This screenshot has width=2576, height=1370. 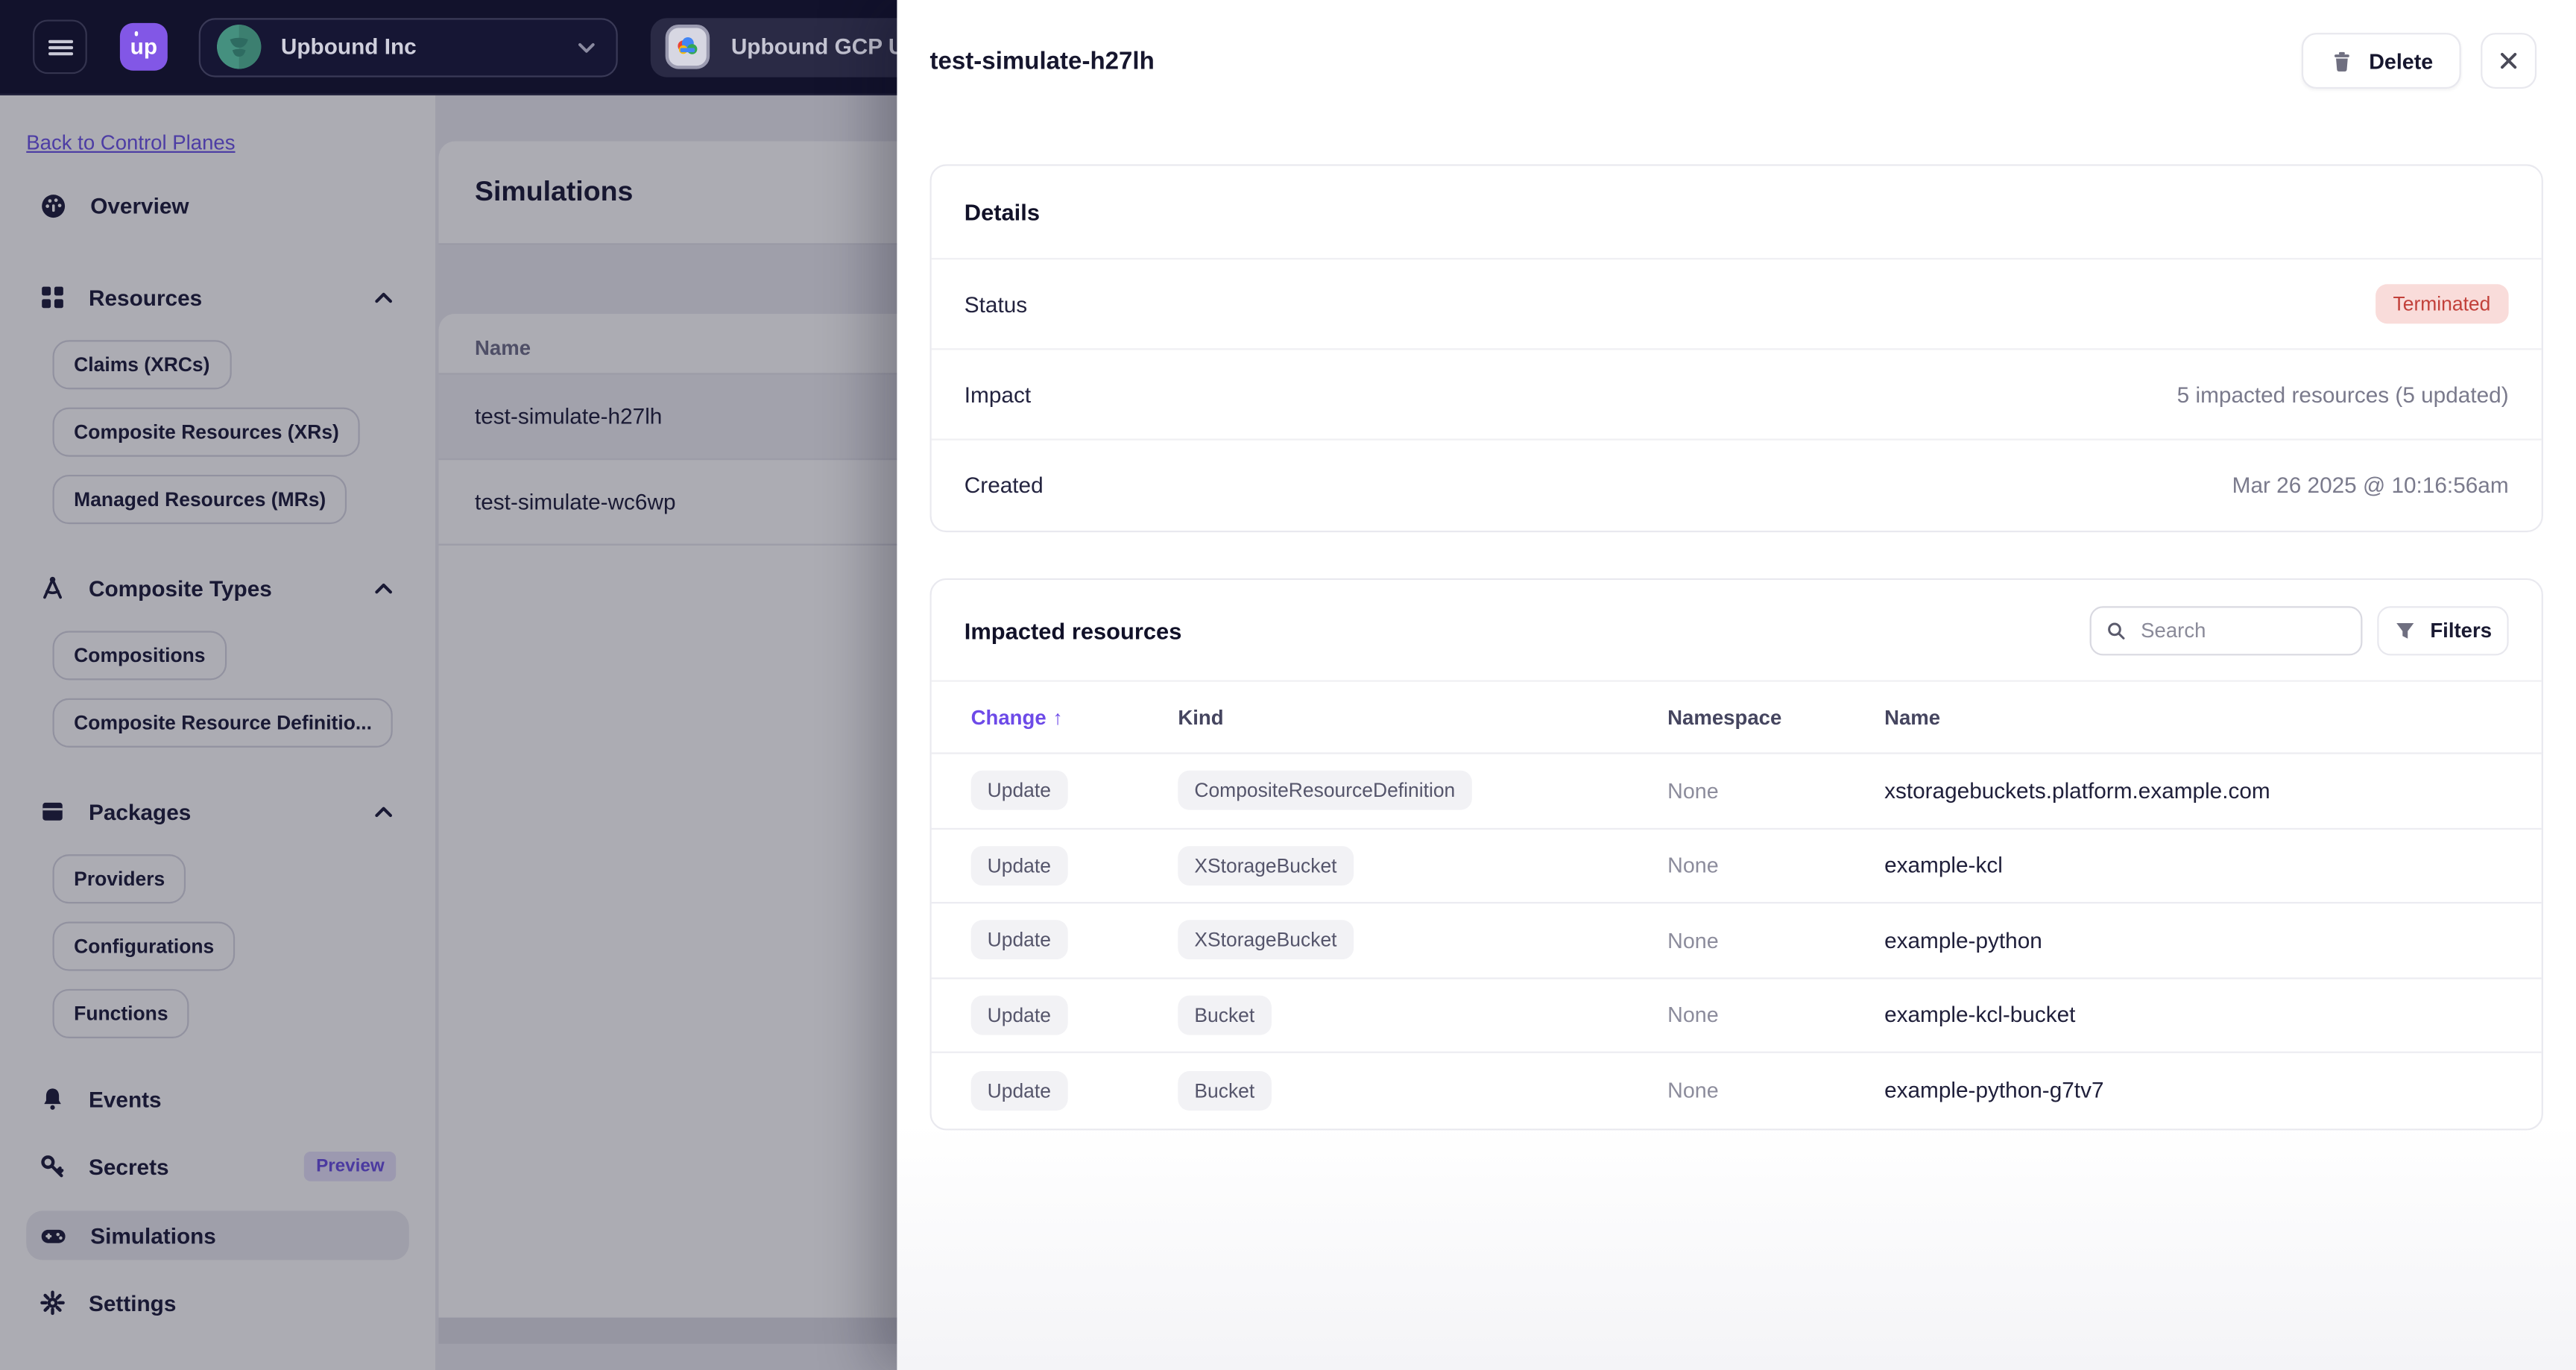 I want to click on search-icon, so click(x=2117, y=630).